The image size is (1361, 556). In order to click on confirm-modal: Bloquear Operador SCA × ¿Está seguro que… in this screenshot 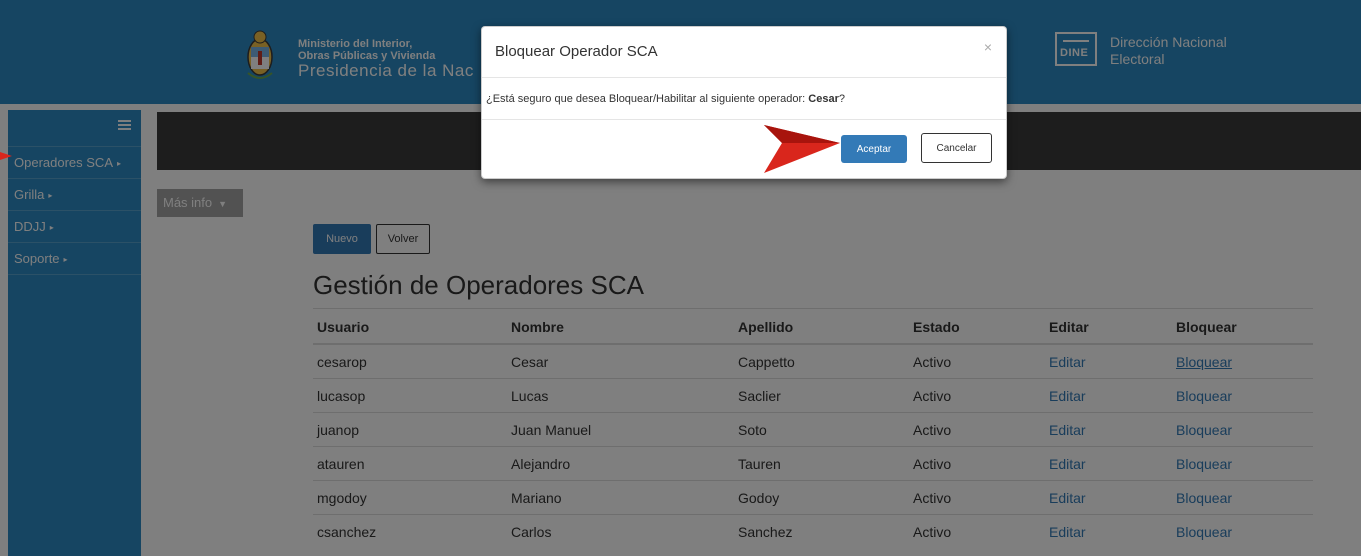, I will do `click(744, 102)`.